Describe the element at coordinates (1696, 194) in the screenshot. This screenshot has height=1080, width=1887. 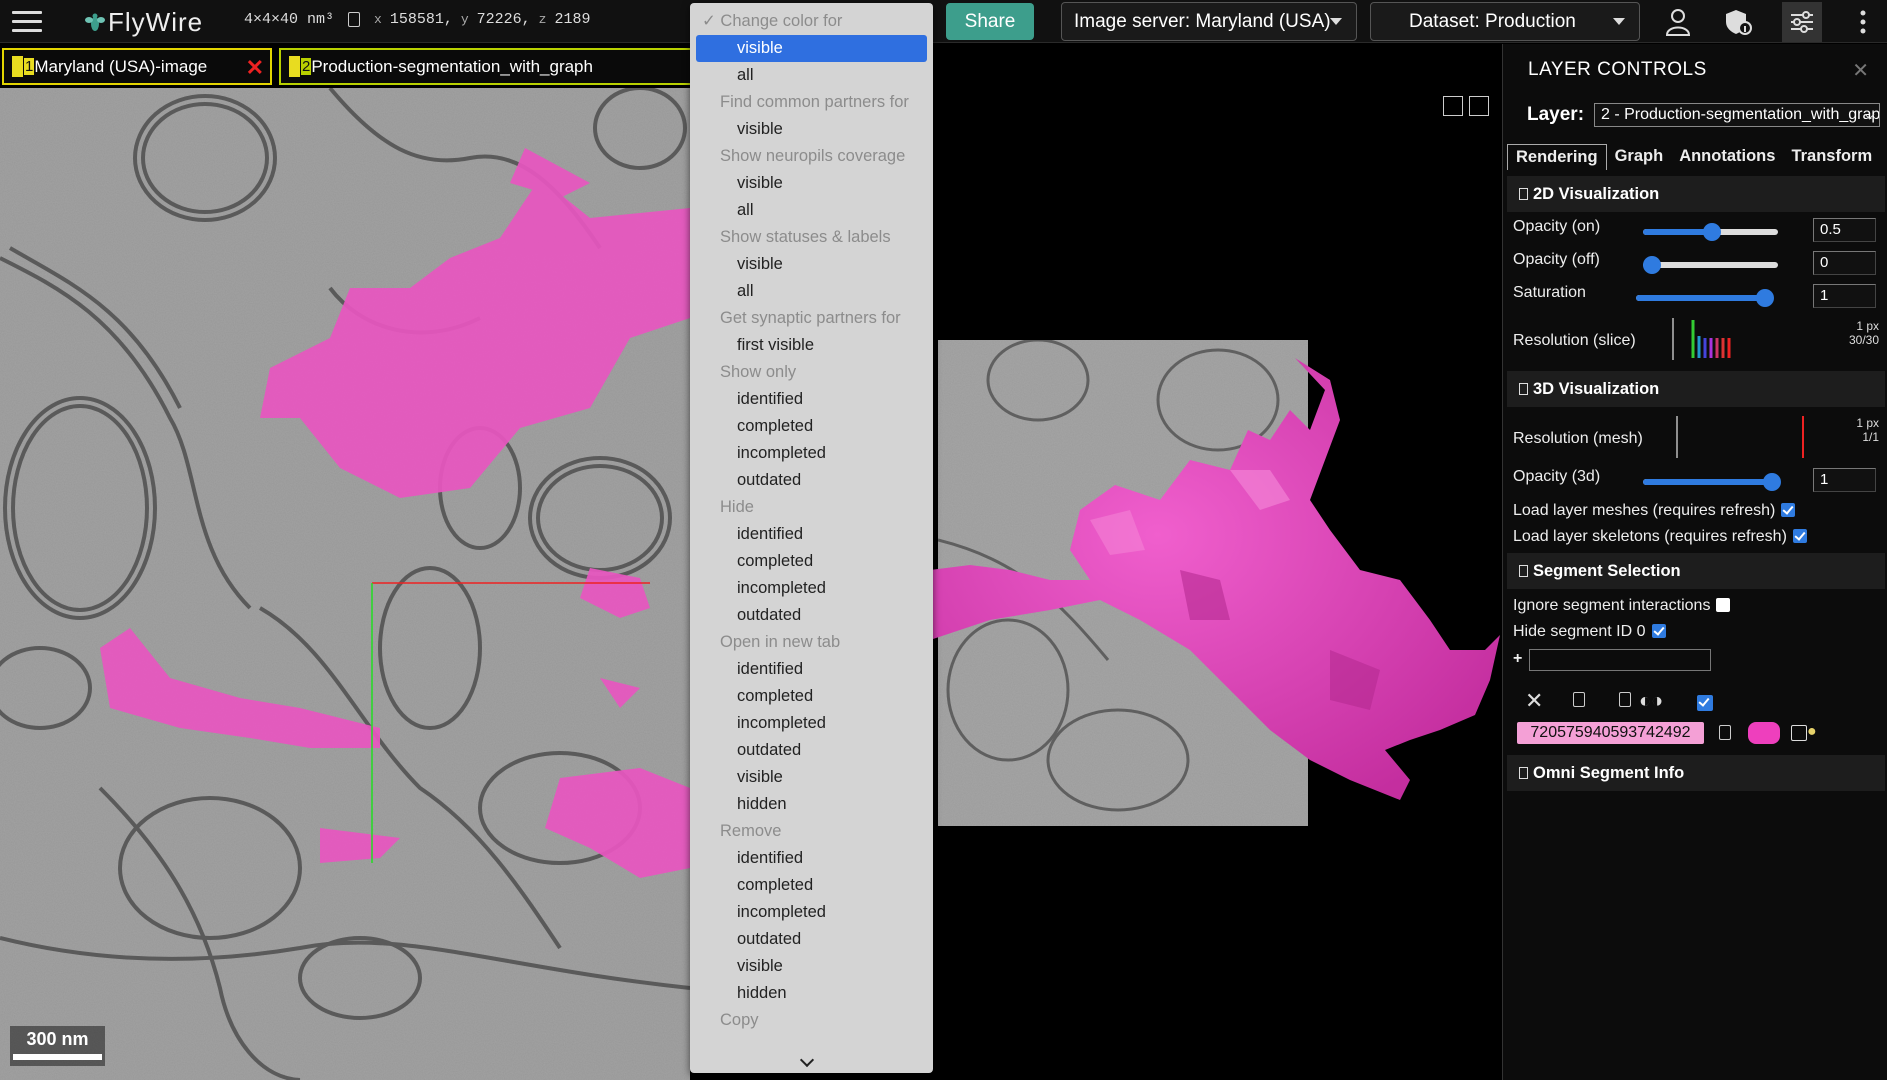
I see `section-2d-visualization: 2D Visualization` at that location.